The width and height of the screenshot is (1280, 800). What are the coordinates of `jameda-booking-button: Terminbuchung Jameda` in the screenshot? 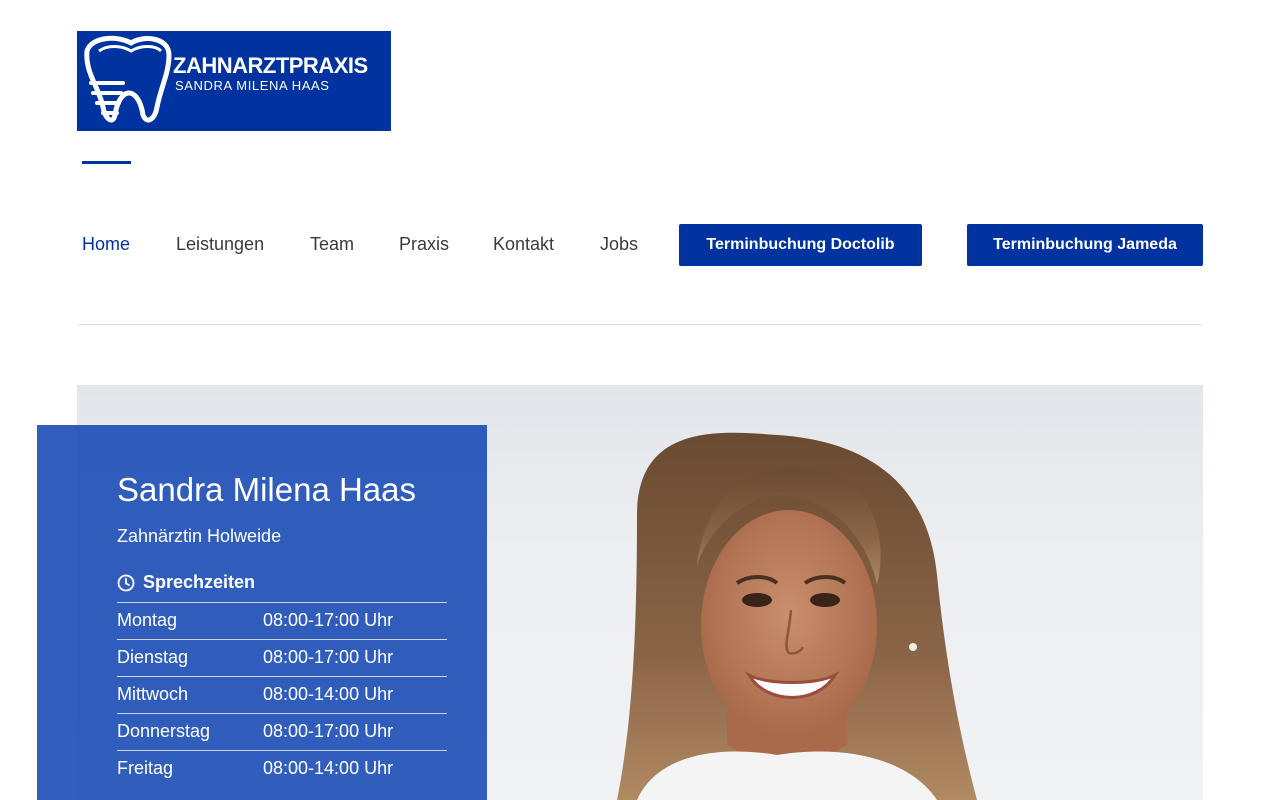 It's located at (1085, 245).